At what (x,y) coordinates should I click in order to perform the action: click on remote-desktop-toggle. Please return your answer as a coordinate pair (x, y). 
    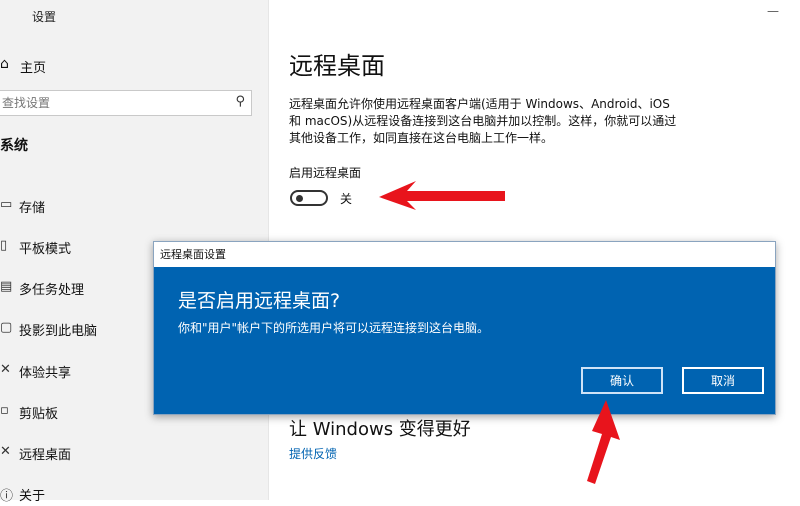
    Looking at the image, I should click on (309, 198).